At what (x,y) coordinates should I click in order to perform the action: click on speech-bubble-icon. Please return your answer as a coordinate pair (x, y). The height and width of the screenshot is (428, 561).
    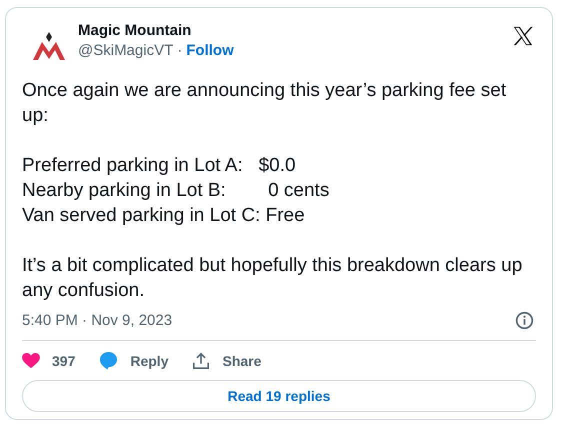
    Looking at the image, I should click on (108, 360).